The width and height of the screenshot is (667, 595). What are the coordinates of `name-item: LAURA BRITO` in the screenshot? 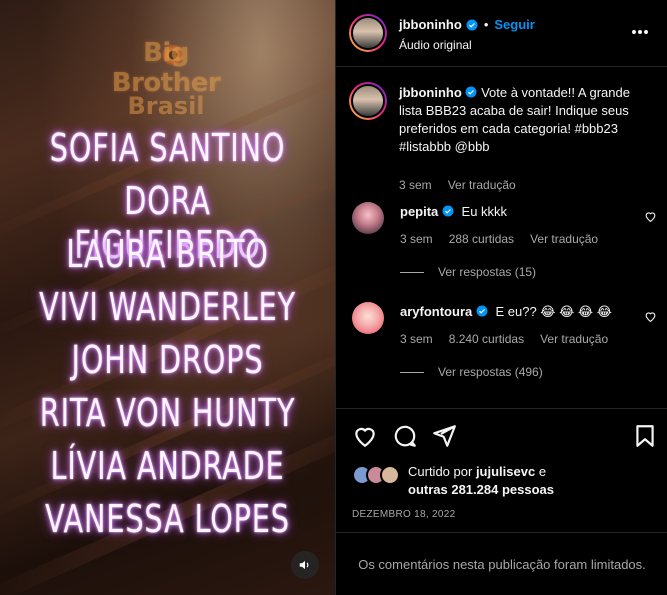 It's located at (167, 254).